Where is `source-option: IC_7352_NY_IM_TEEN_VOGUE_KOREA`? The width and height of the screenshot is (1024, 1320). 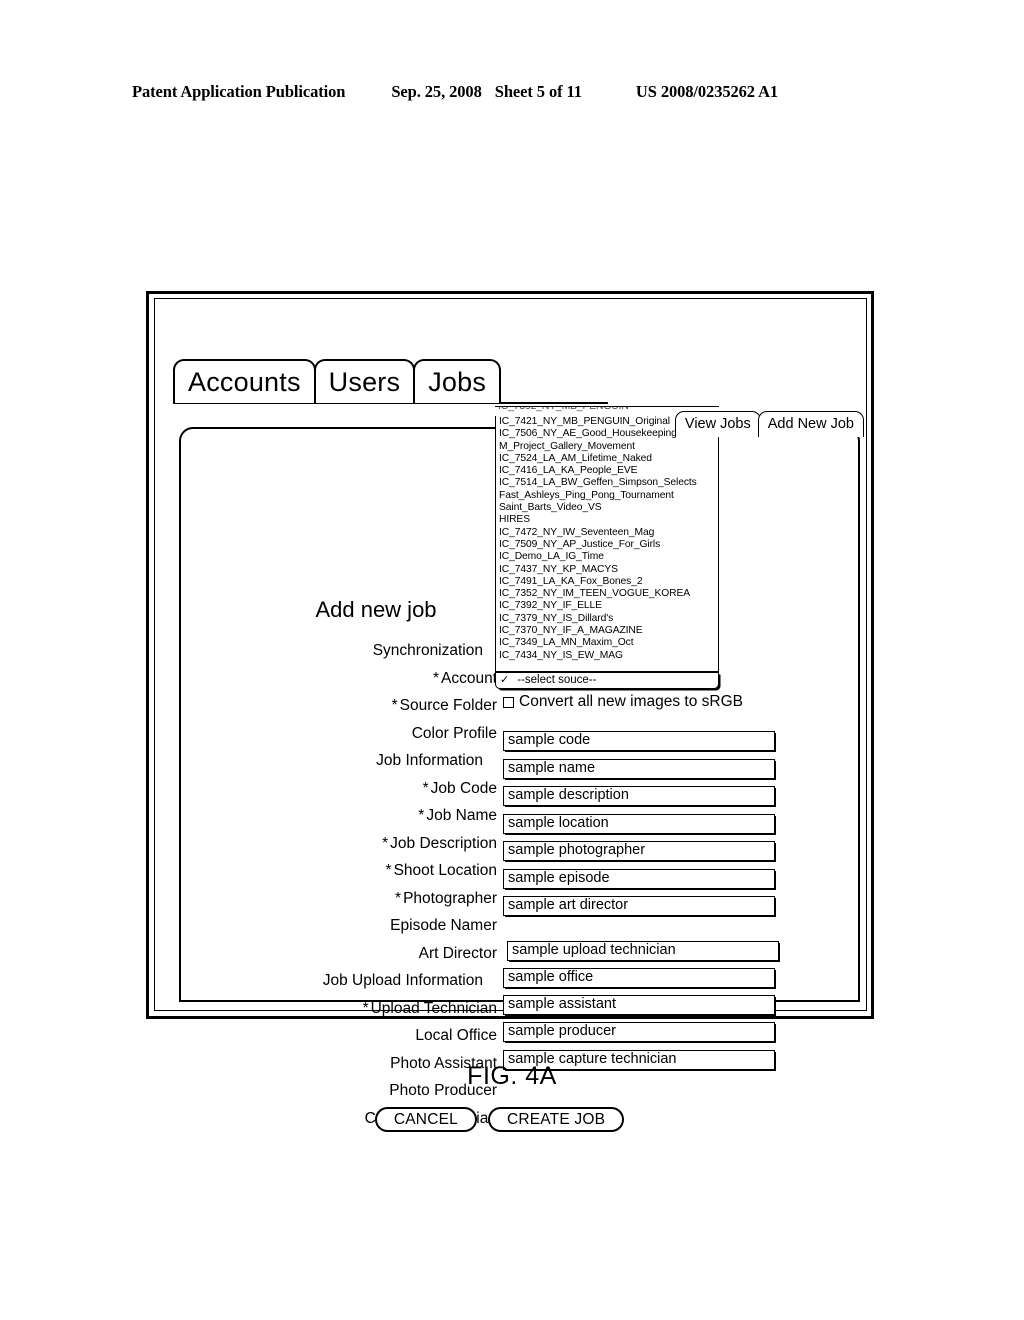
source-option: IC_7352_NY_IM_TEEN_VOGUE_KOREA is located at coordinates (607, 594).